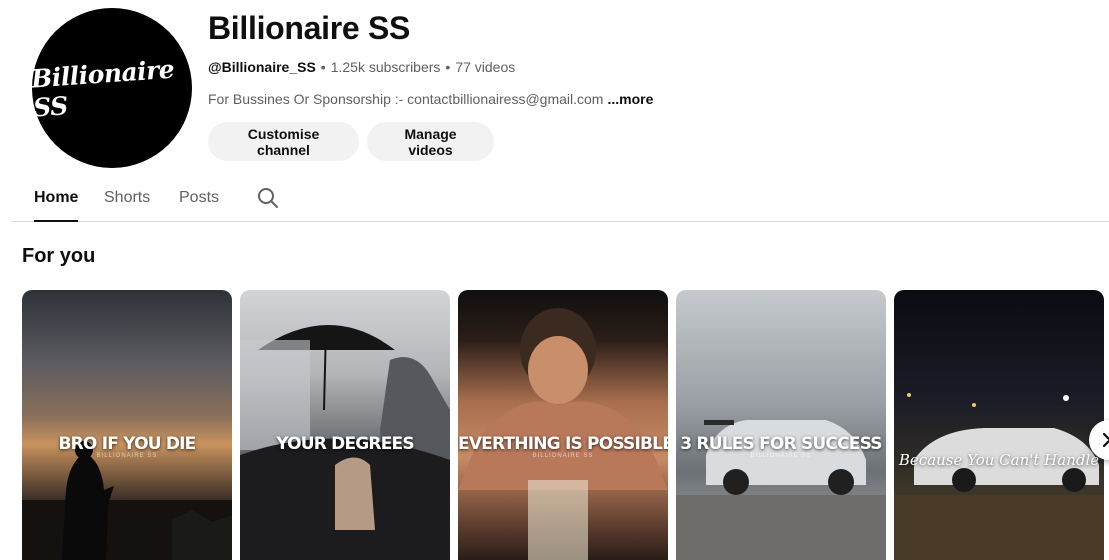 The height and width of the screenshot is (560, 1109). I want to click on short-card: BRO IF YOU DIE BILLIONAIRE SS, so click(127, 425).